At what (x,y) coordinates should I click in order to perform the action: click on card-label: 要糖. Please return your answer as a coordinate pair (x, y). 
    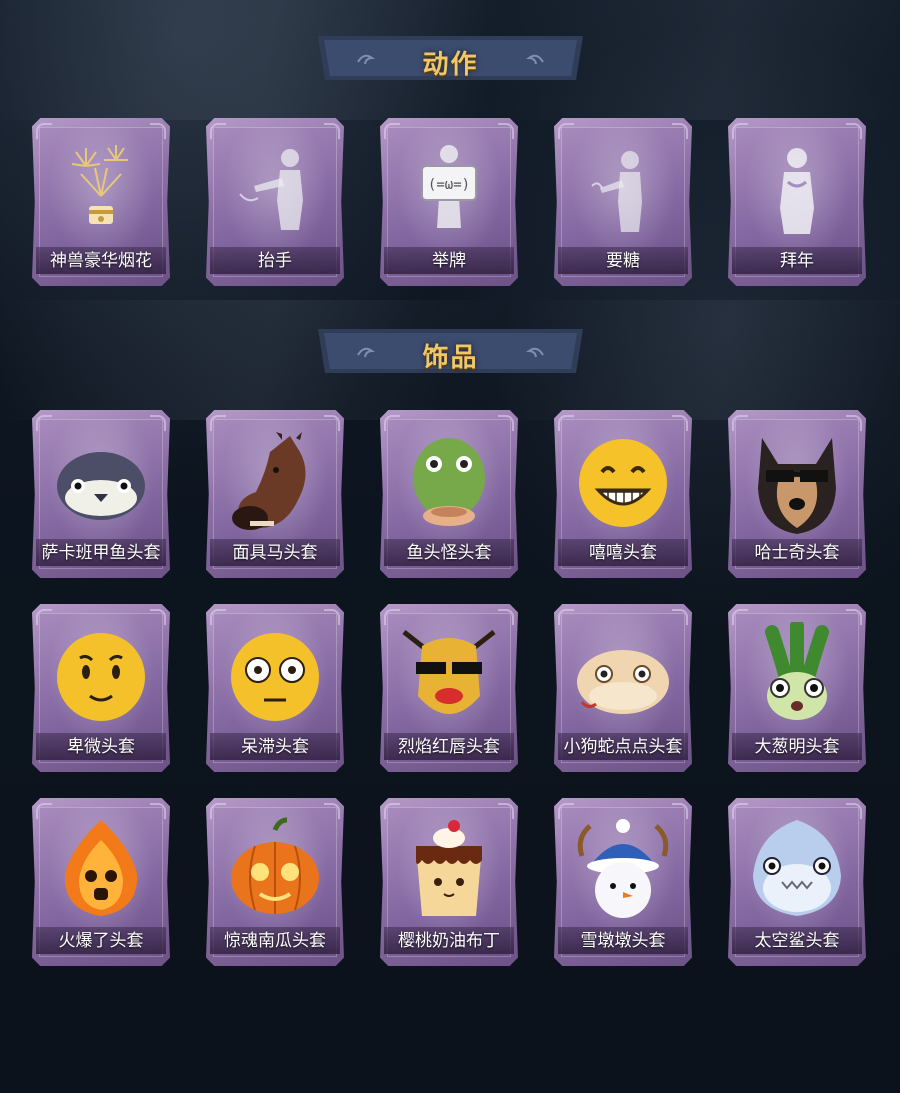
    Looking at the image, I should click on (623, 261).